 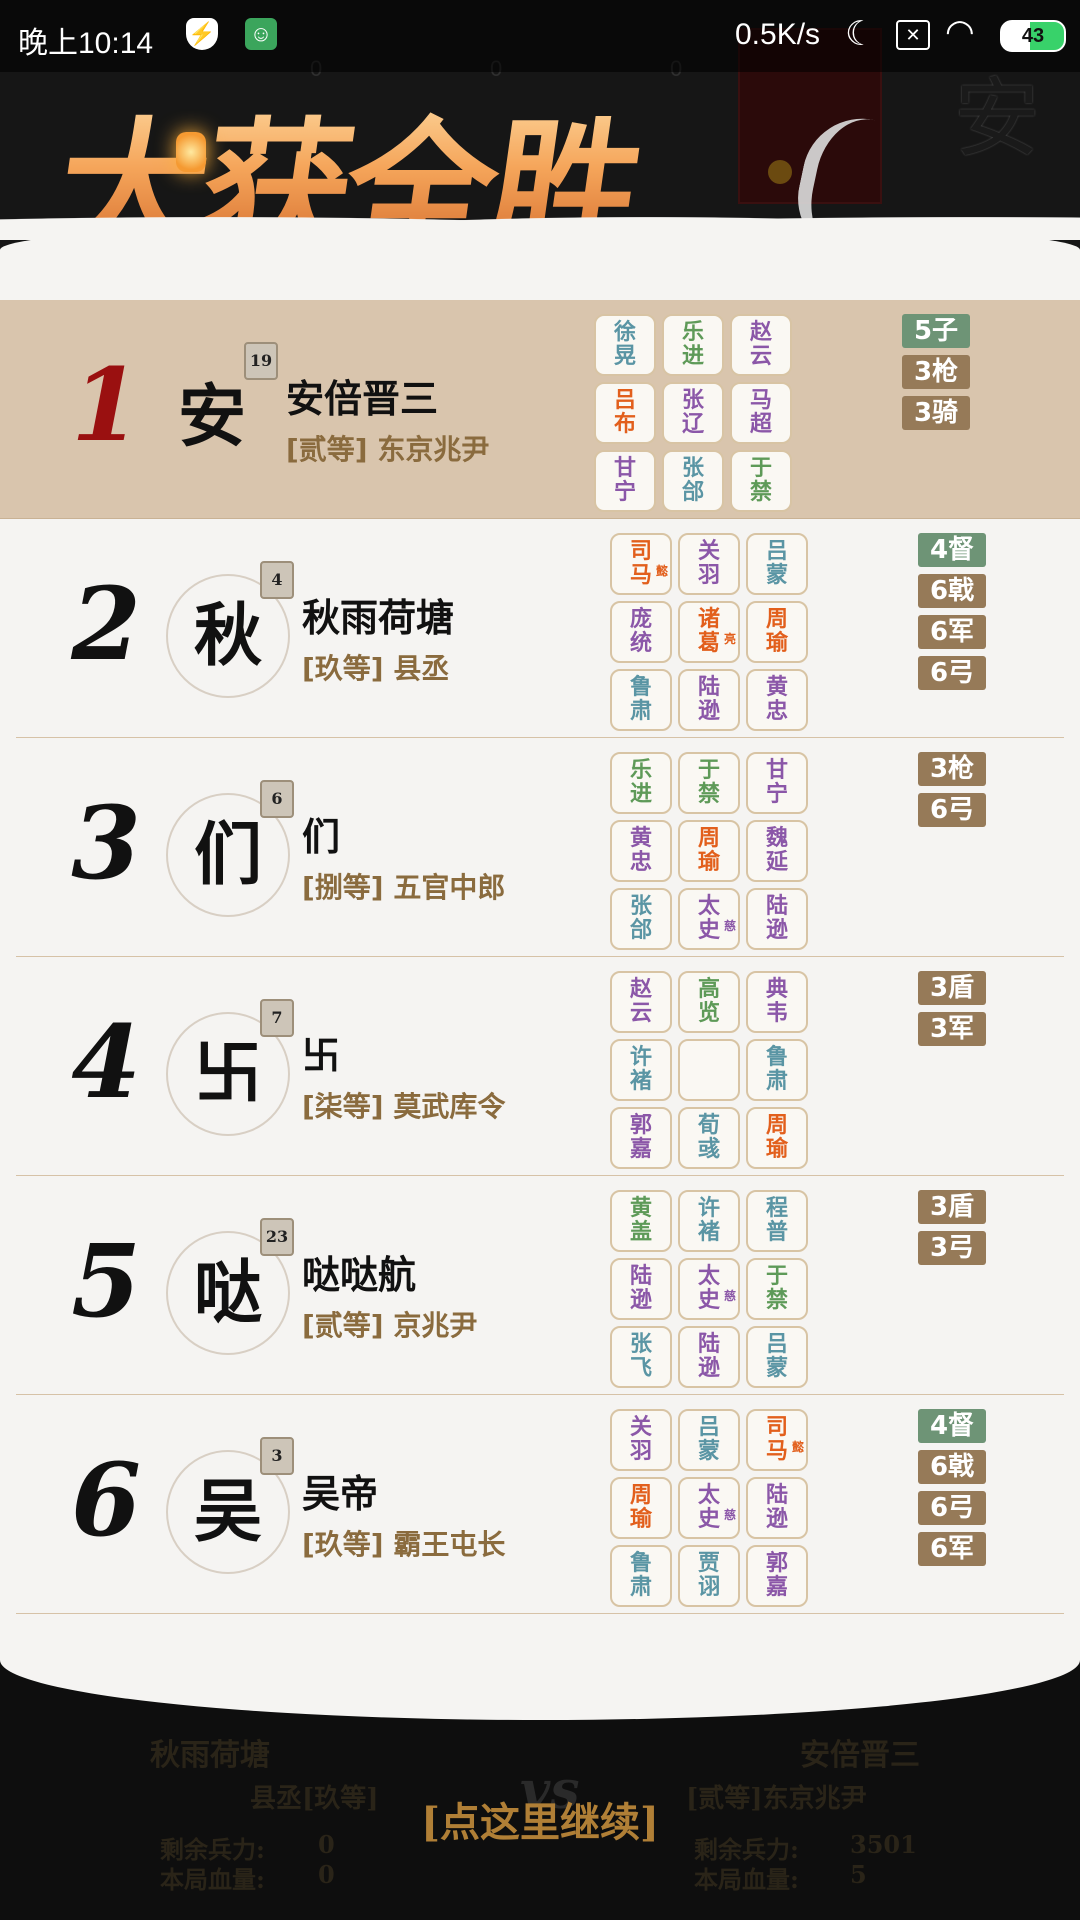 I want to click on player-rank-title: [贰等] 东京兆尹, so click(x=388, y=449).